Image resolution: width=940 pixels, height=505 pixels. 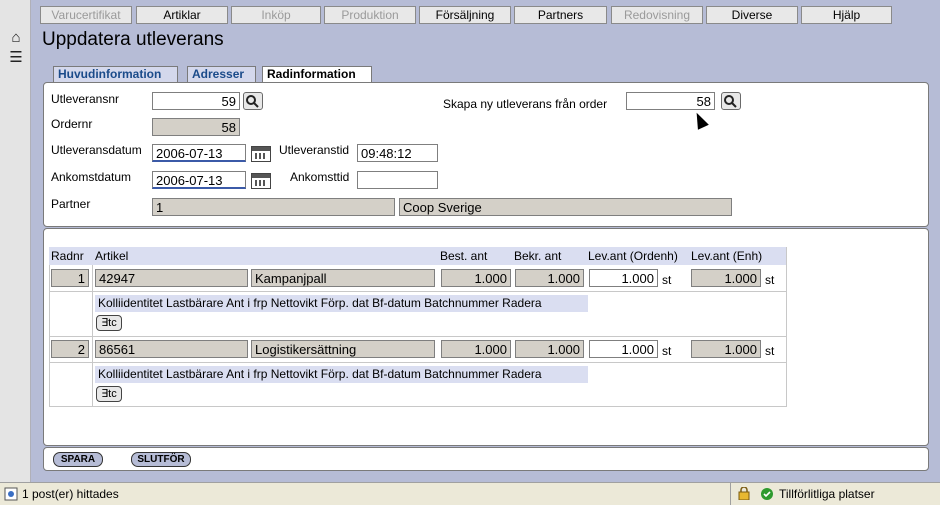 What do you see at coordinates (560, 15) in the screenshot?
I see `nav-partners: Partners` at bounding box center [560, 15].